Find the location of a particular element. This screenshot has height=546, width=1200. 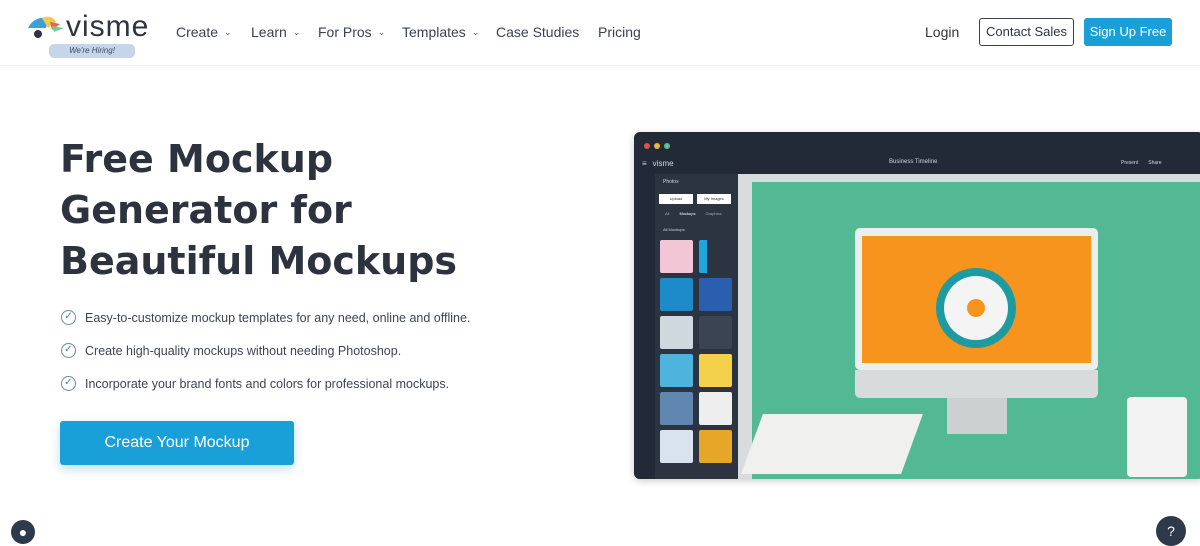

tab: Graphics is located at coordinates (713, 213).